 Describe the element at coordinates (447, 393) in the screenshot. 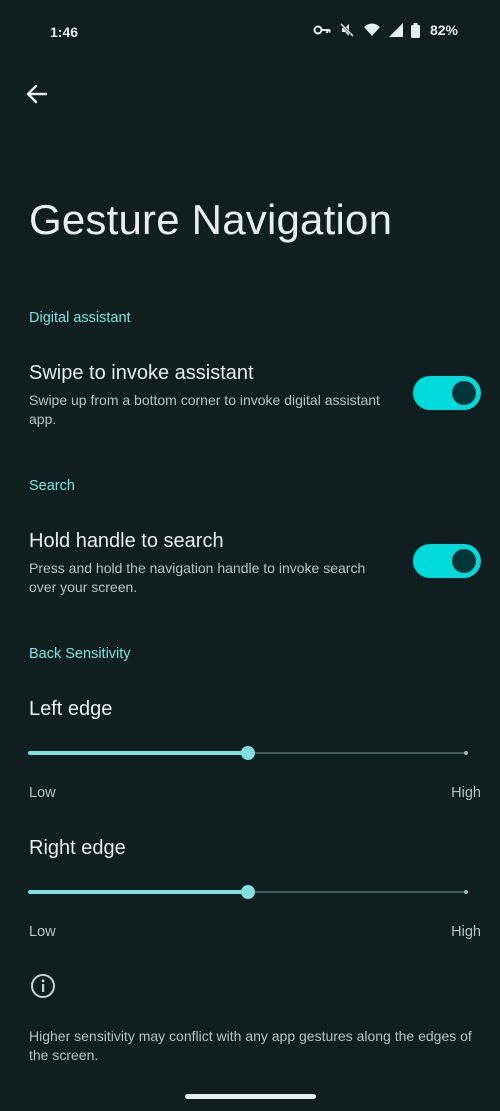

I see `swipe-assistant-toggle` at that location.